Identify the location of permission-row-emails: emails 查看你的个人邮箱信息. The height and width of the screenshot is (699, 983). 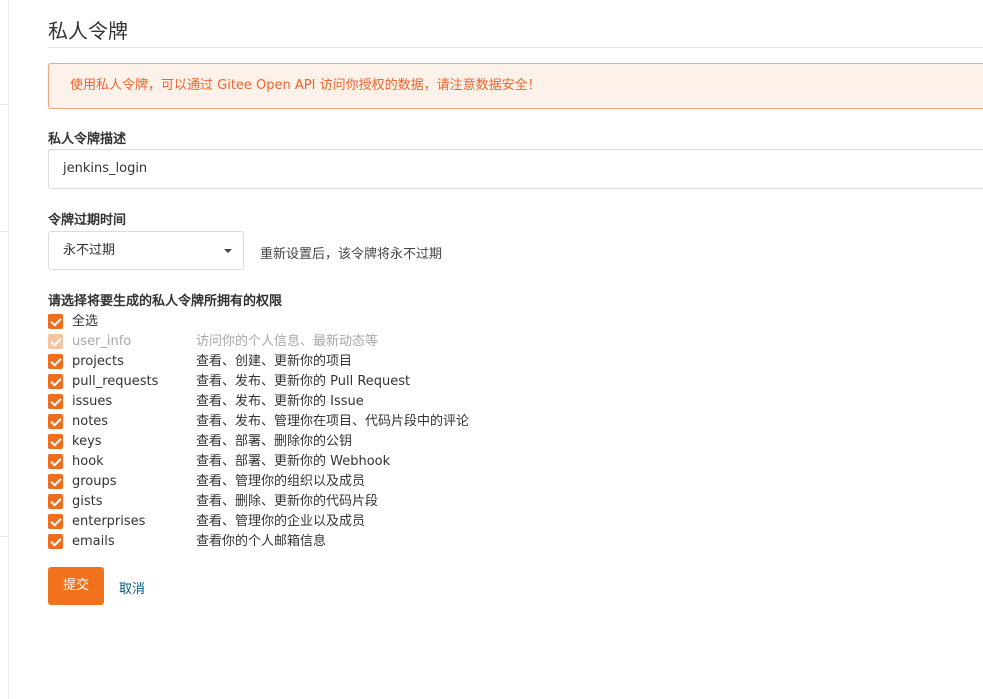
(298, 542).